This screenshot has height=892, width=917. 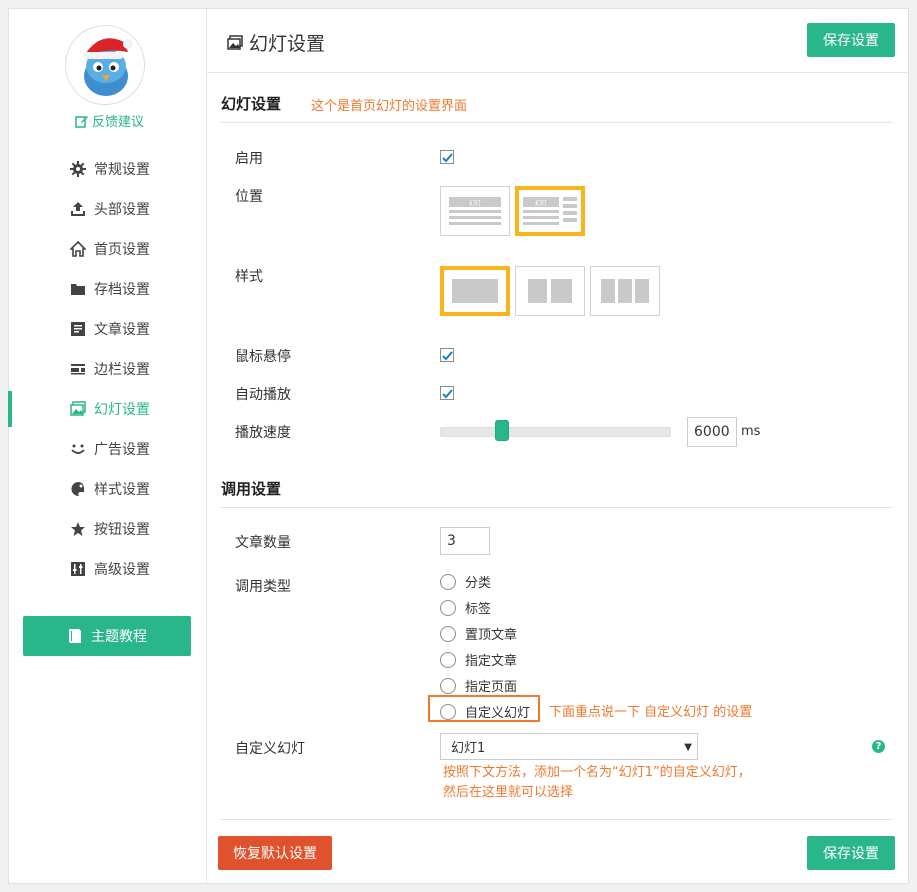 I want to click on radio-option: 分类, so click(x=465, y=581).